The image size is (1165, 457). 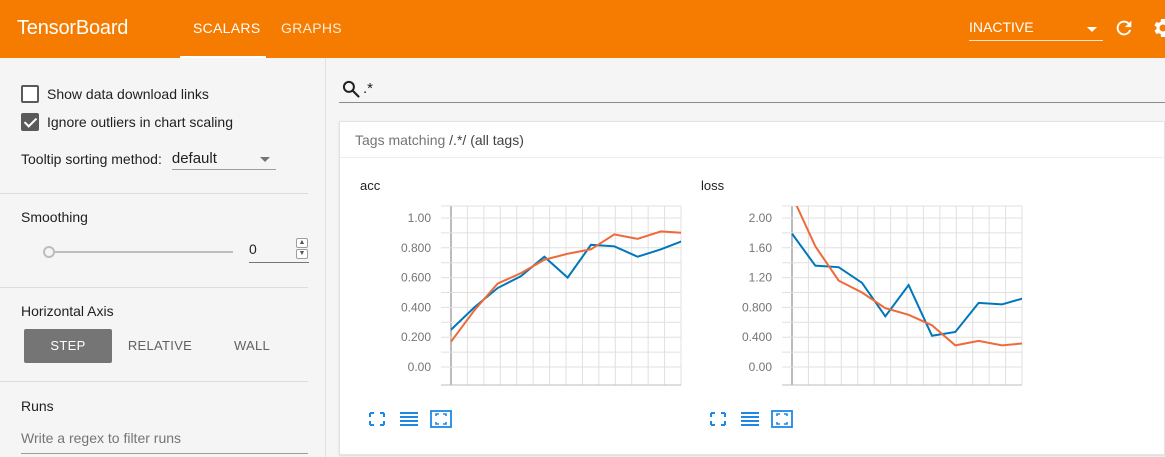 What do you see at coordinates (1124, 28) in the screenshot?
I see `reload-icon` at bounding box center [1124, 28].